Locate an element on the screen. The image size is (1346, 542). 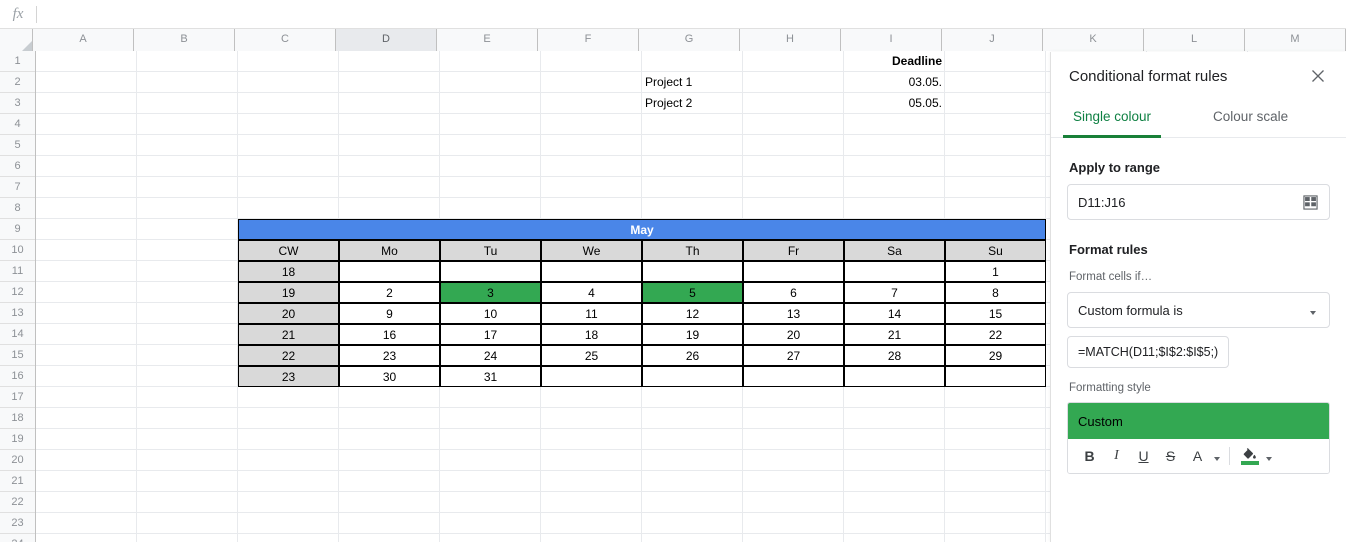
calendar-day-cell-highlighted: 3 is located at coordinates (490, 292).